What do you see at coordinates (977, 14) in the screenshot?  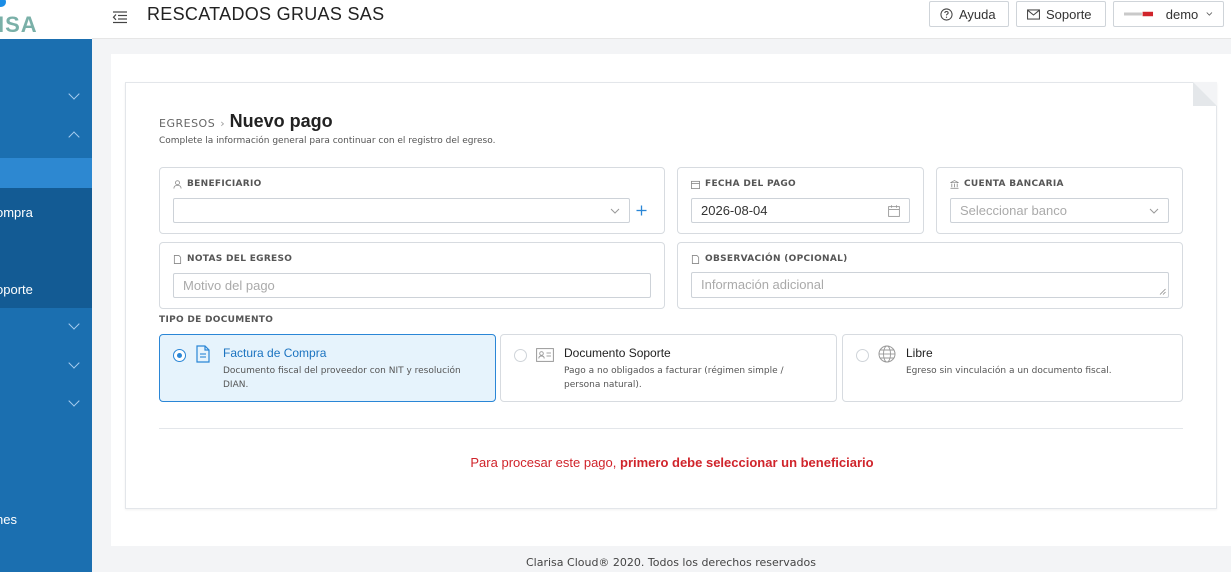 I see `help-label: Ayuda` at bounding box center [977, 14].